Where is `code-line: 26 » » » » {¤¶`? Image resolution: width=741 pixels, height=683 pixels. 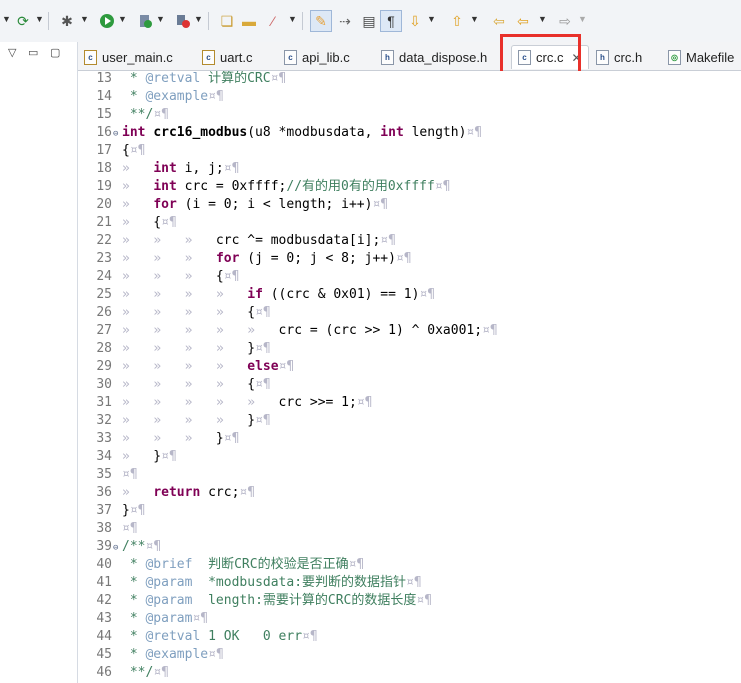 code-line: 26 » » » » {¤¶ is located at coordinates (409, 313).